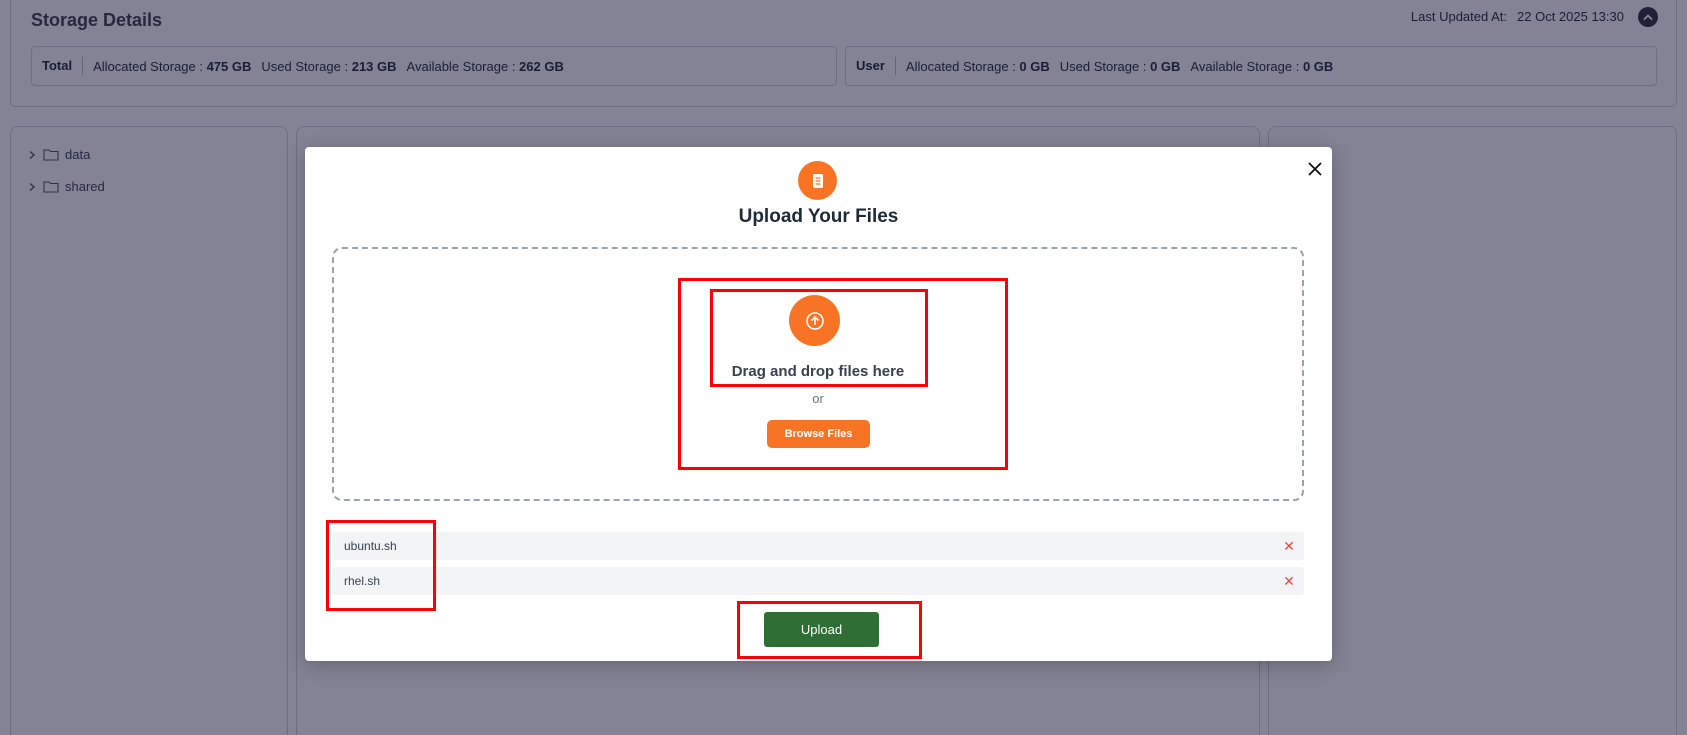  Describe the element at coordinates (370, 546) in the screenshot. I see `file-name: ubuntu.sh` at that location.